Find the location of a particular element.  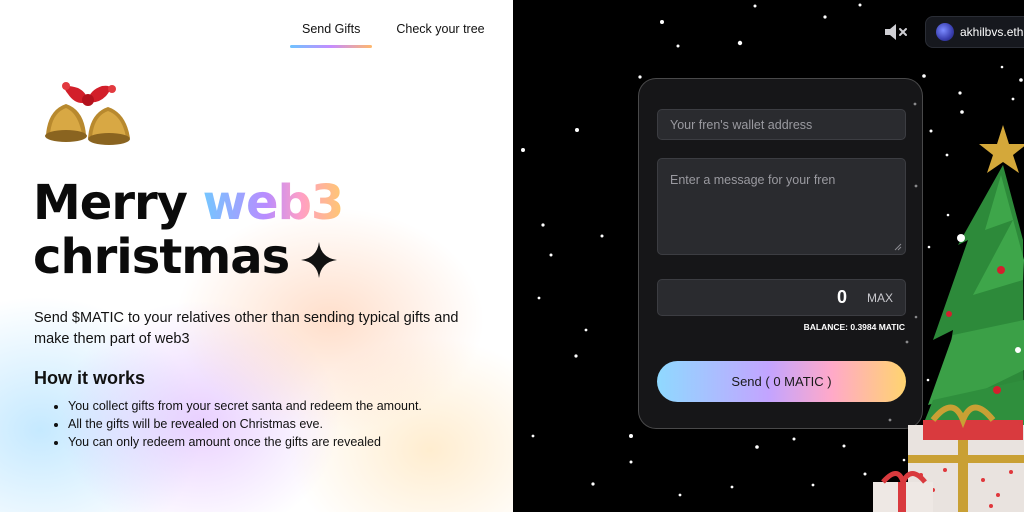

top-nav: Send Gifts Check your tree is located at coordinates (393, 35).